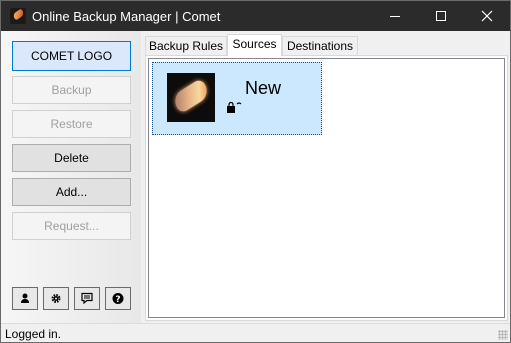 The image size is (511, 343). Describe the element at coordinates (234, 107) in the screenshot. I see `lock-status-icon` at that location.